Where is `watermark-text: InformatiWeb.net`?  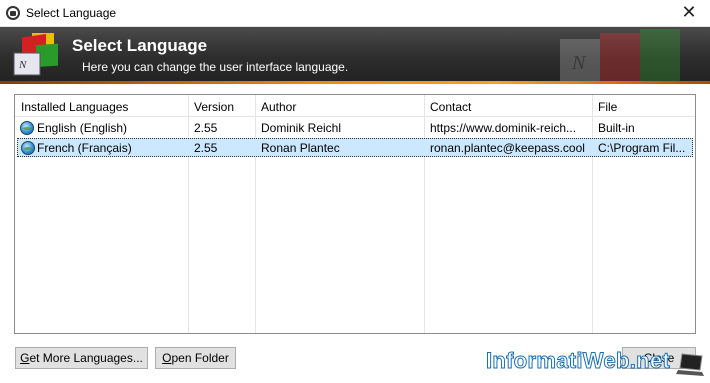 watermark-text: InformatiWeb.net is located at coordinates (578, 361).